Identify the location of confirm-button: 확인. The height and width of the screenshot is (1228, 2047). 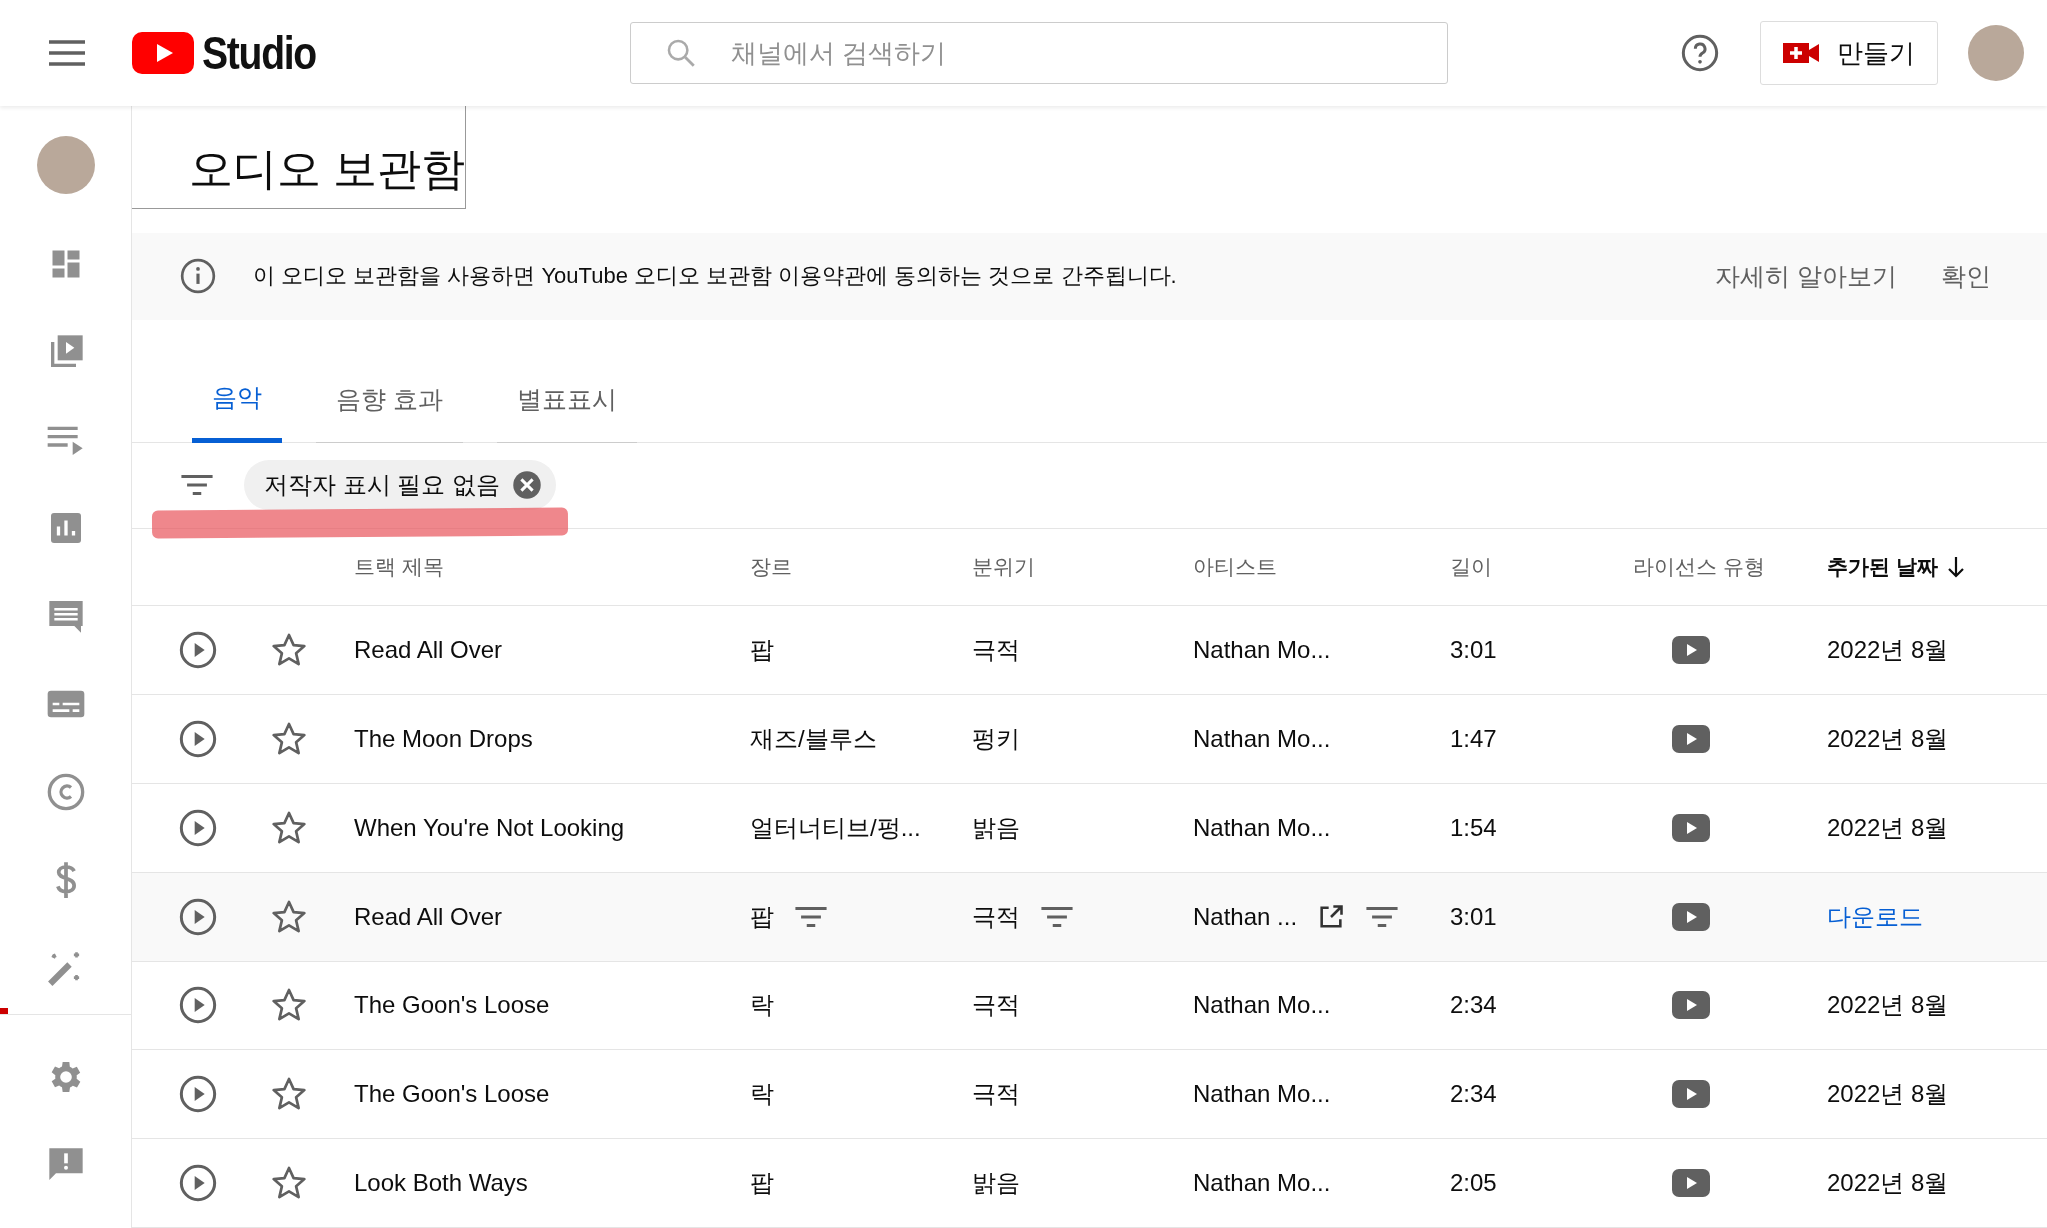
(1966, 276).